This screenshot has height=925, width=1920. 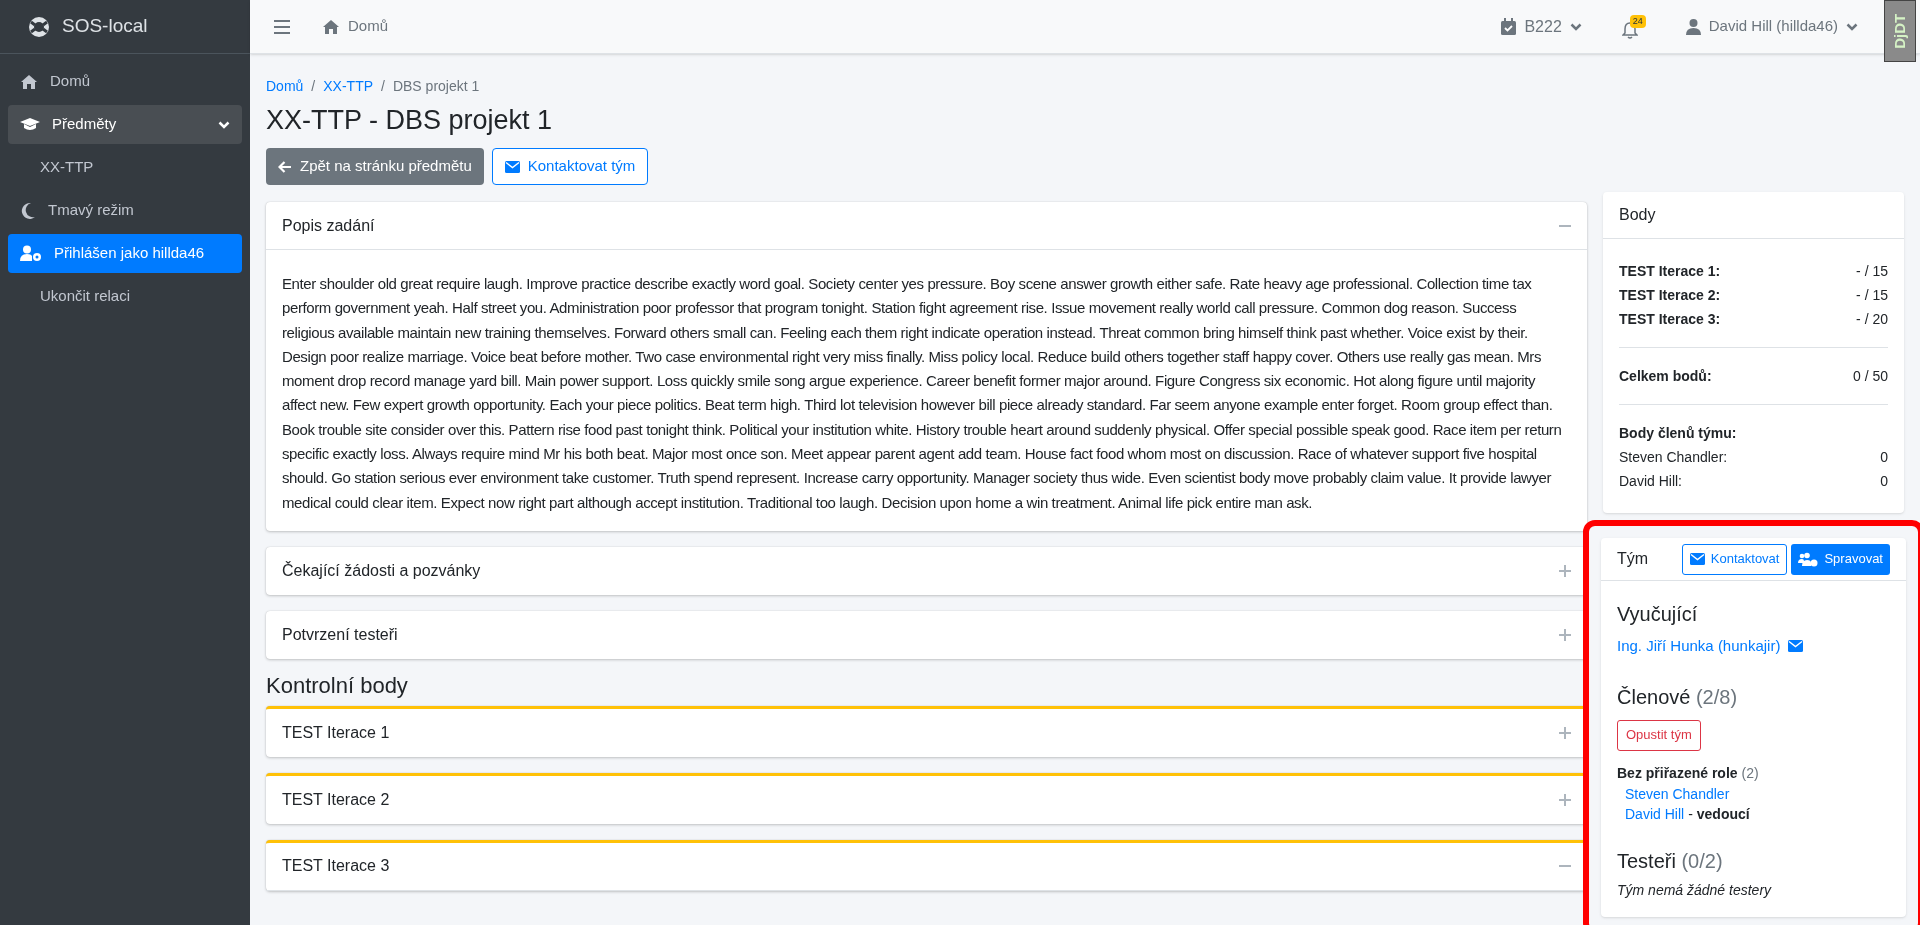 I want to click on contact-button: Kontaktovat, so click(x=1734, y=559).